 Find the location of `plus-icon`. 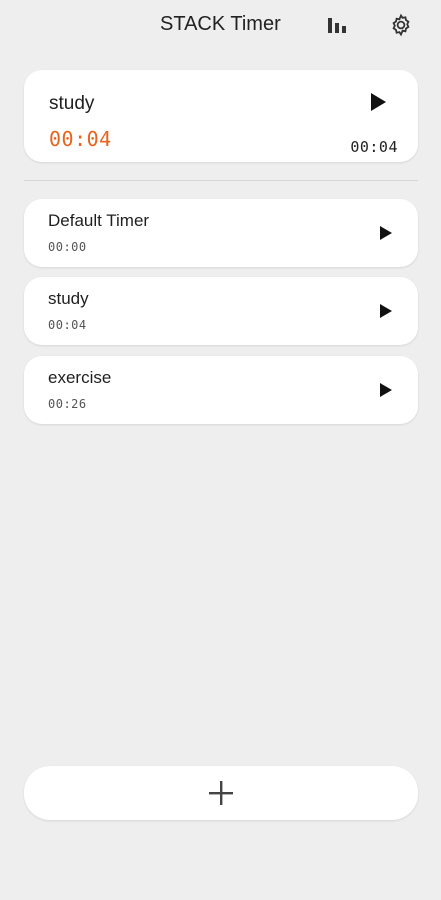

plus-icon is located at coordinates (221, 793).